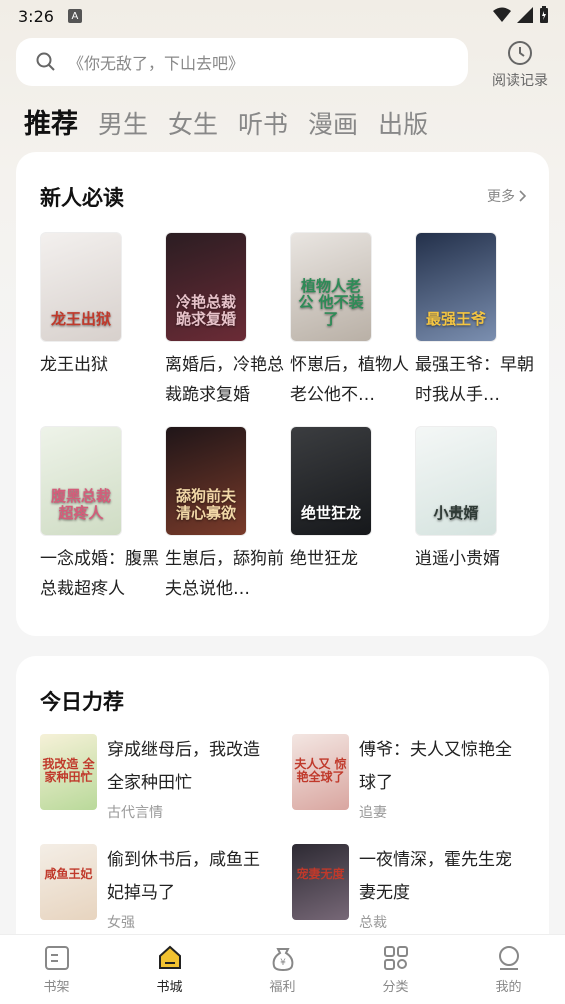 This screenshot has height=1004, width=565. Describe the element at coordinates (74, 16) in the screenshot. I see `notification-a-icon: A` at that location.